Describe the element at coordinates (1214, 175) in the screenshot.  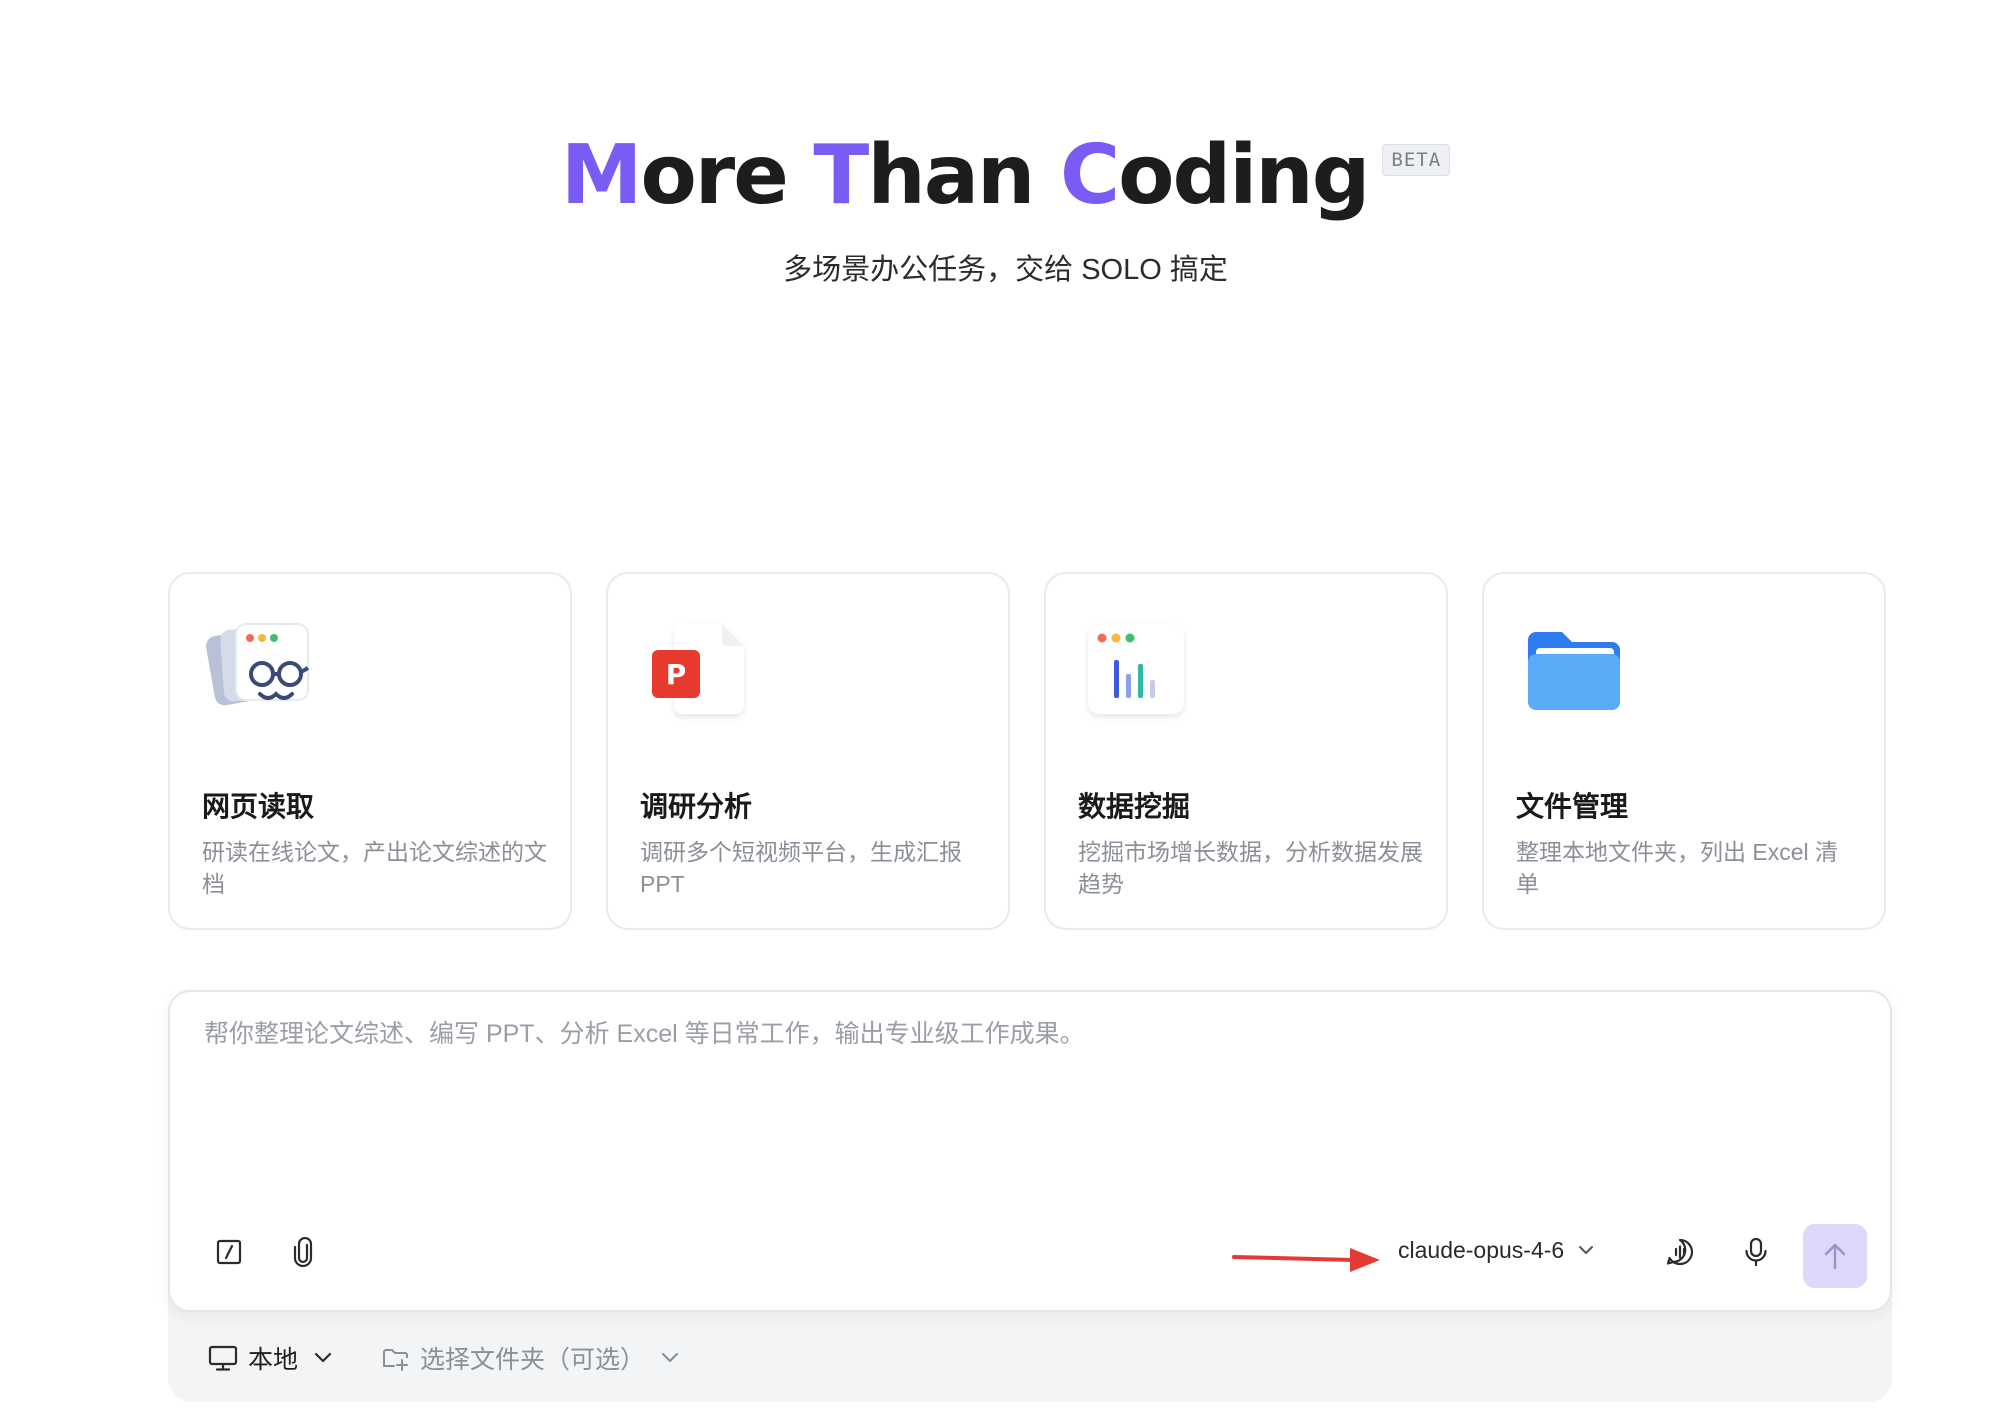
I see `title-word: Coding` at that location.